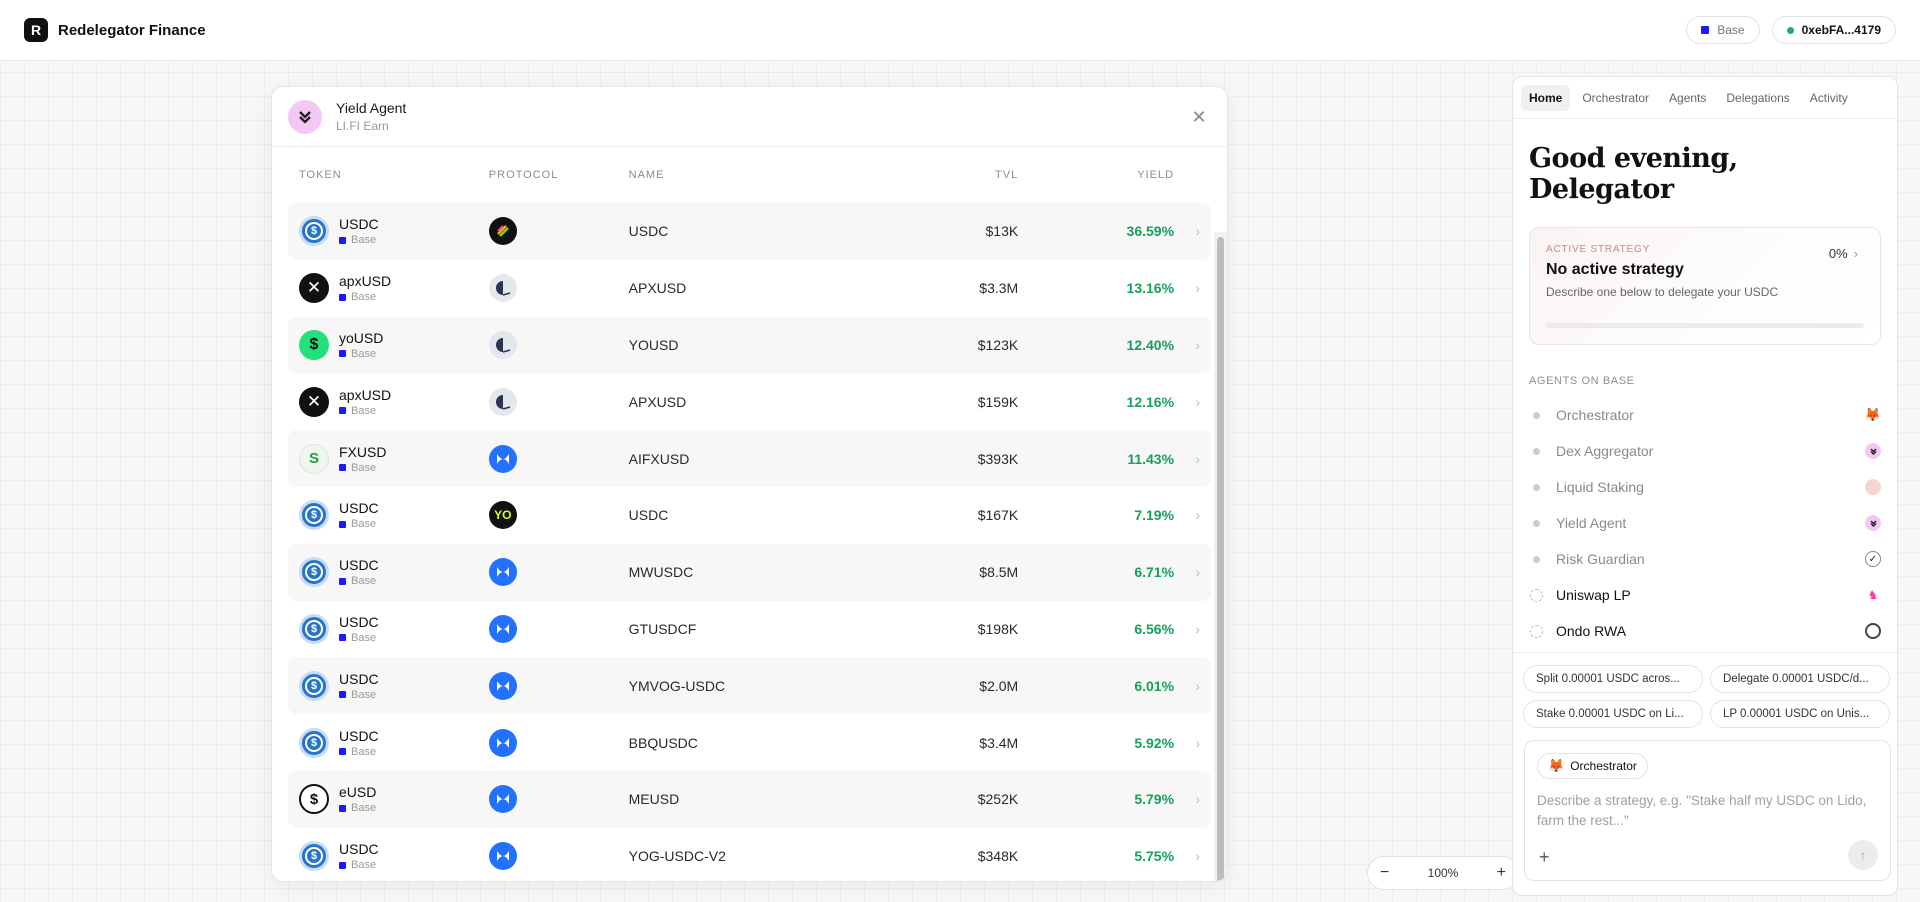  I want to click on vault-name: USDC, so click(648, 515).